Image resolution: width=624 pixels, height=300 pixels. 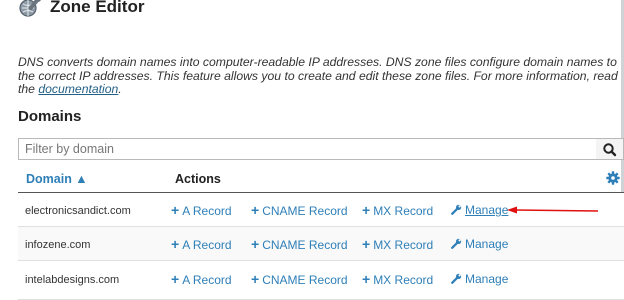 I want to click on annotation-arrow, so click(x=553, y=210).